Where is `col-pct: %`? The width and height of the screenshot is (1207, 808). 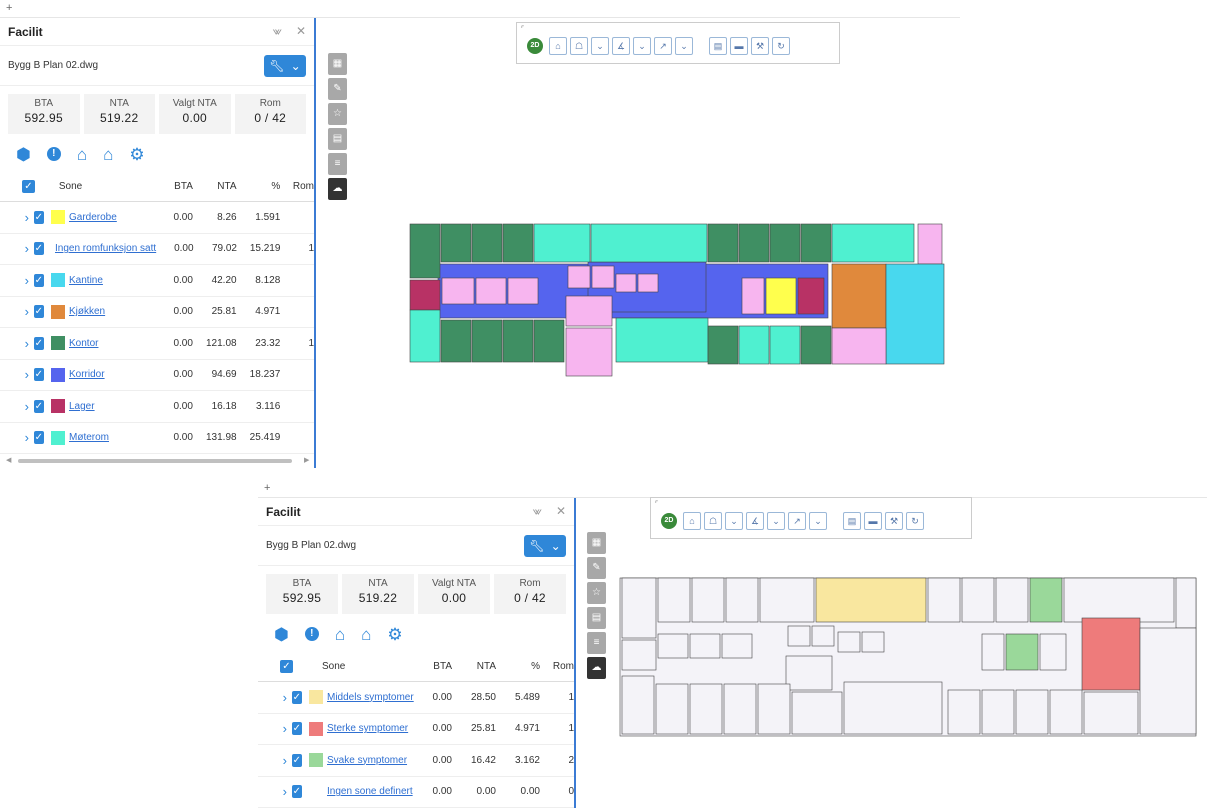 col-pct: % is located at coordinates (518, 666).